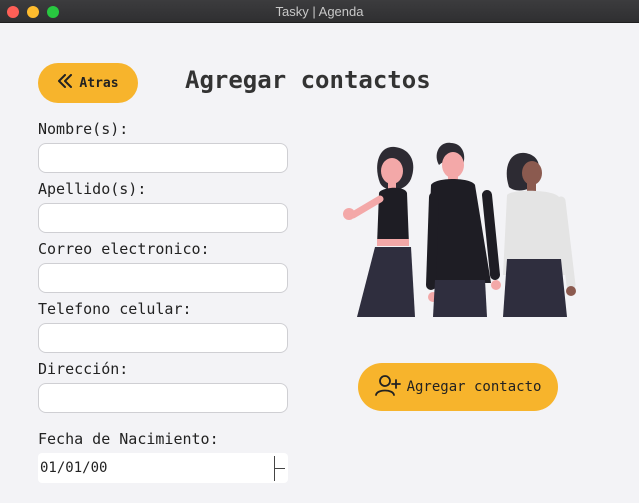 Image resolution: width=639 pixels, height=503 pixels. I want to click on person-left, so click(379, 231).